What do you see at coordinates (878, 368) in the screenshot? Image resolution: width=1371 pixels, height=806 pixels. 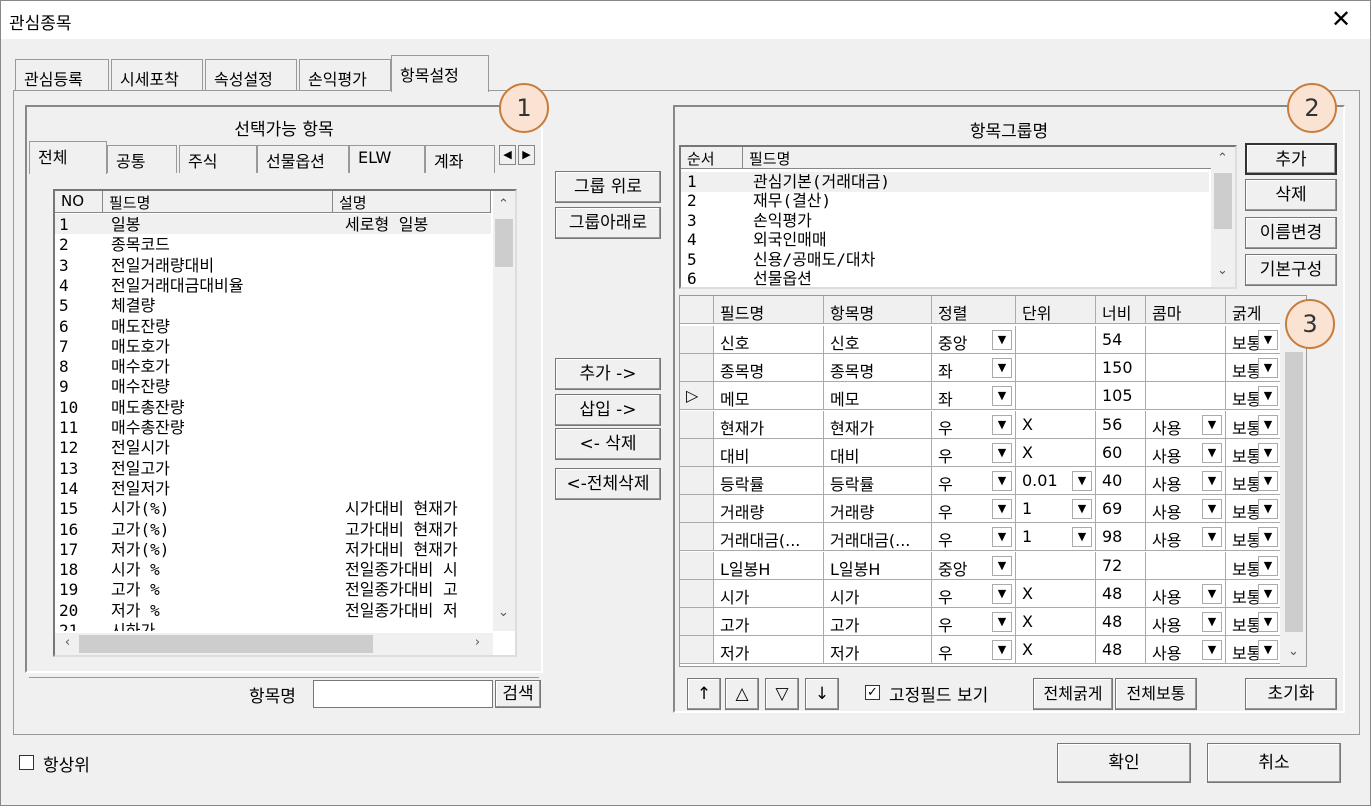 I see `cell-item-name: 종목명` at bounding box center [878, 368].